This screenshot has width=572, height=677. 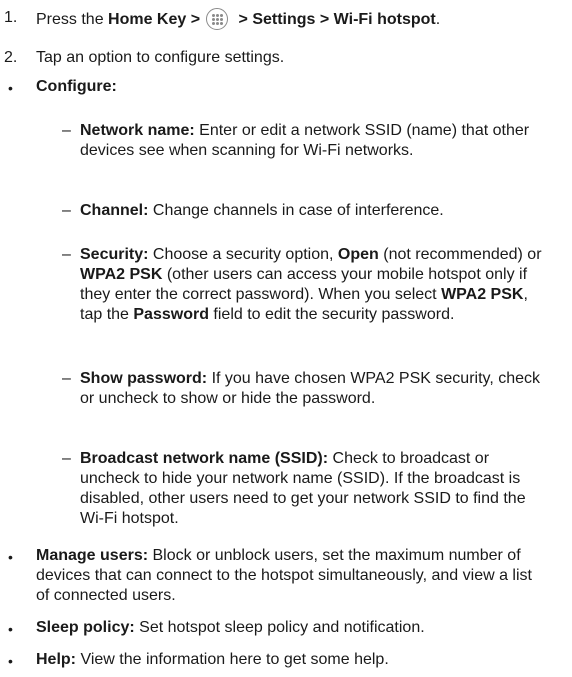 I want to click on step-1-home-key: Home Key >, so click(x=154, y=19).